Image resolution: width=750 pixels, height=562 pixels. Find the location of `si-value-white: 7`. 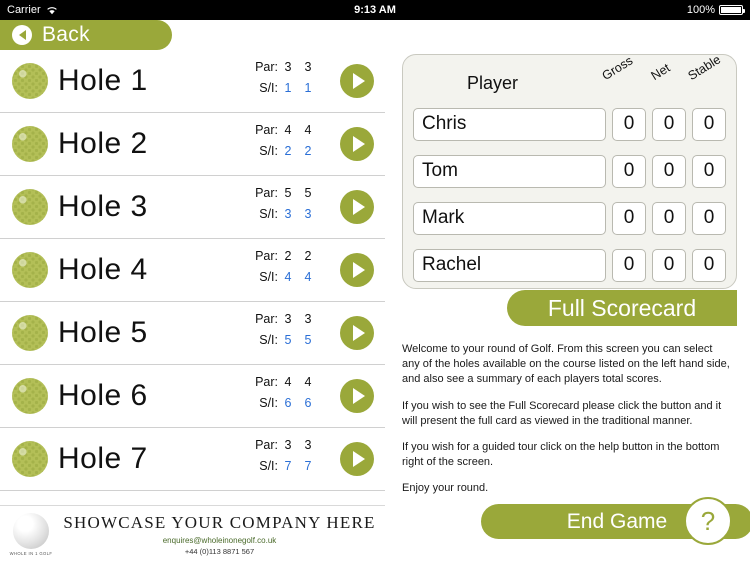

si-value-white: 7 is located at coordinates (288, 466).